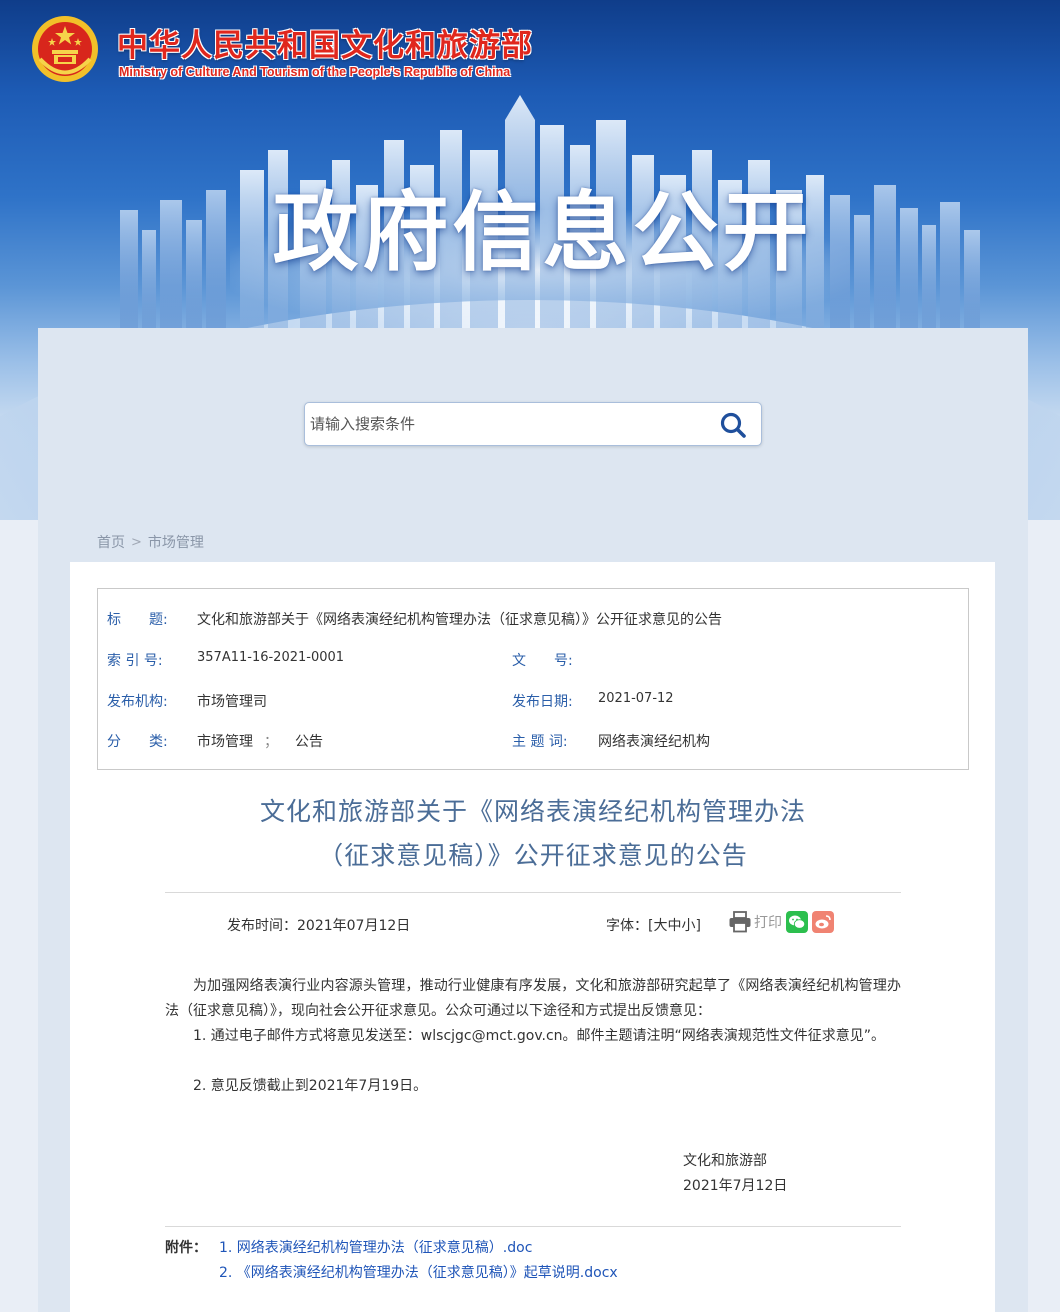 Image resolution: width=1060 pixels, height=1312 pixels. I want to click on meta-index-value: 357A11-16-2021-0001, so click(271, 657).